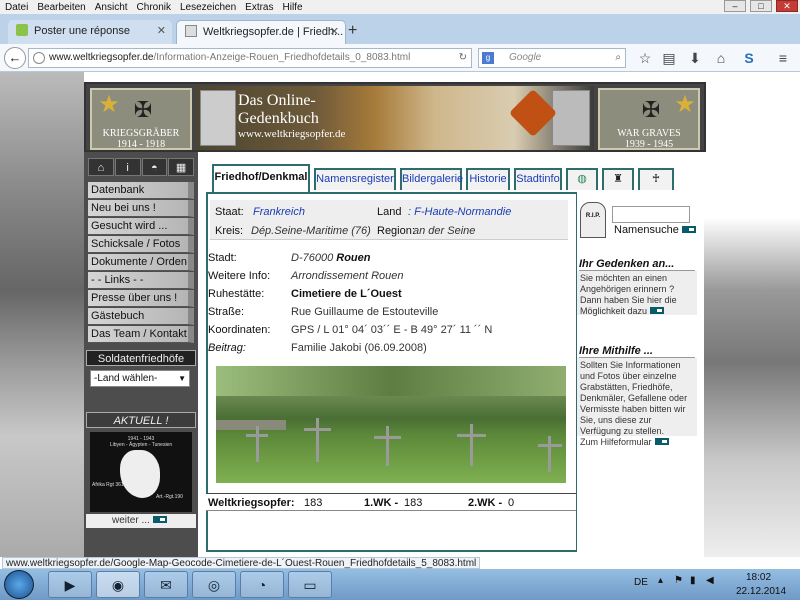 This screenshot has width=800, height=600. Describe the element at coordinates (218, 118) in the screenshot. I see `soldier-portrait-image` at that location.